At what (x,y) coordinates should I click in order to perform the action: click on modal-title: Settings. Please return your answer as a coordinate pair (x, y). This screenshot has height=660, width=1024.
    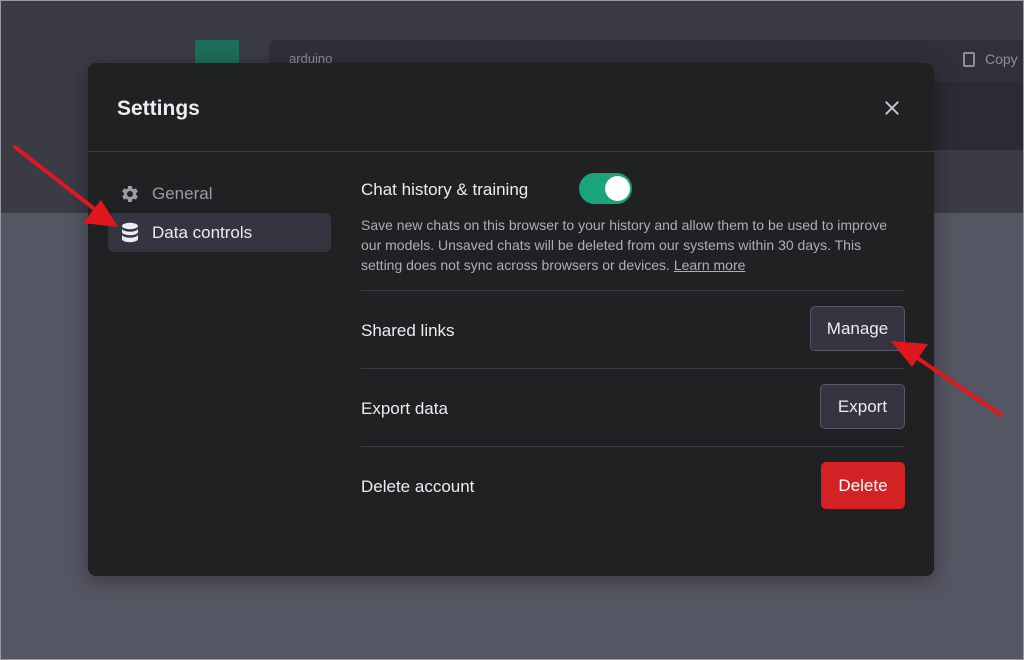
    Looking at the image, I should click on (158, 108).